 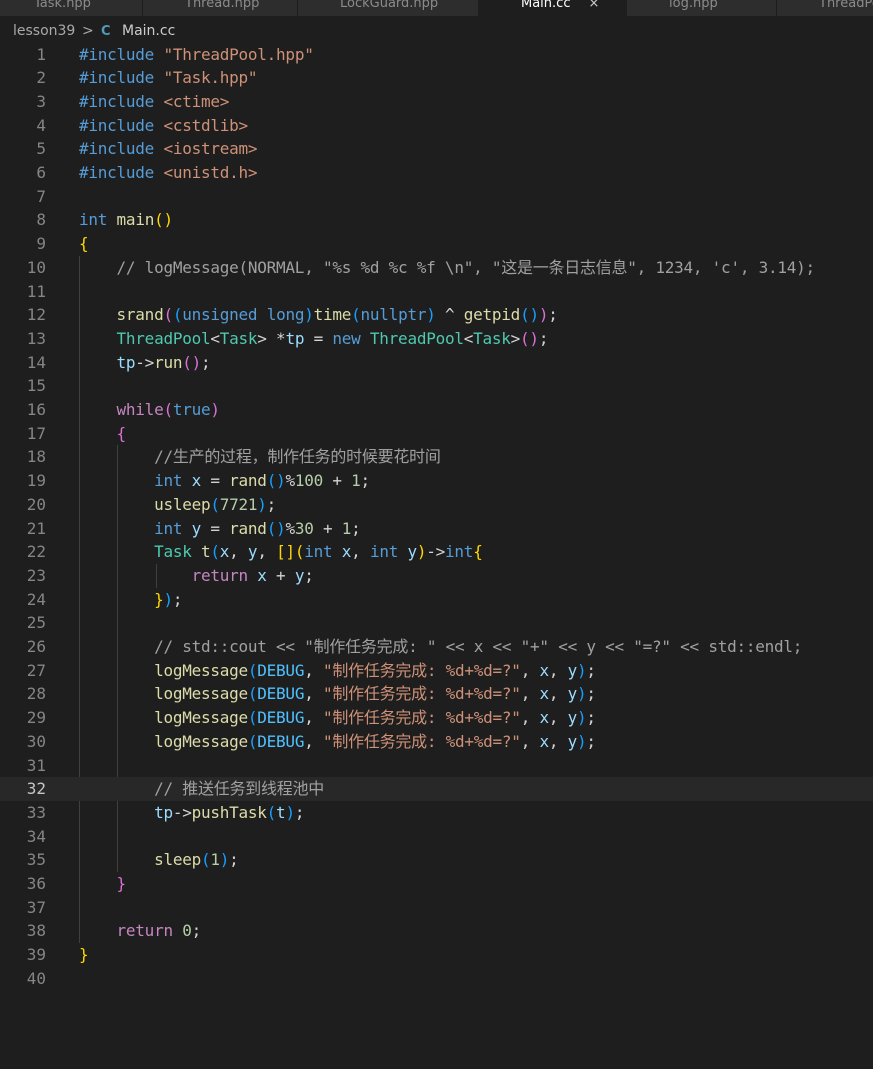 I want to click on code-line: 17 {, so click(x=436, y=434).